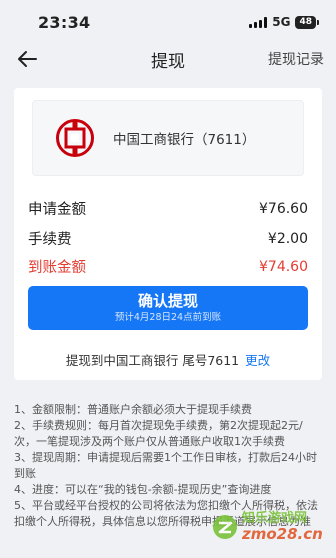 Image resolution: width=336 pixels, height=558 pixels. Describe the element at coordinates (283, 208) in the screenshot. I see `apply-amount-value: ¥76.60` at that location.